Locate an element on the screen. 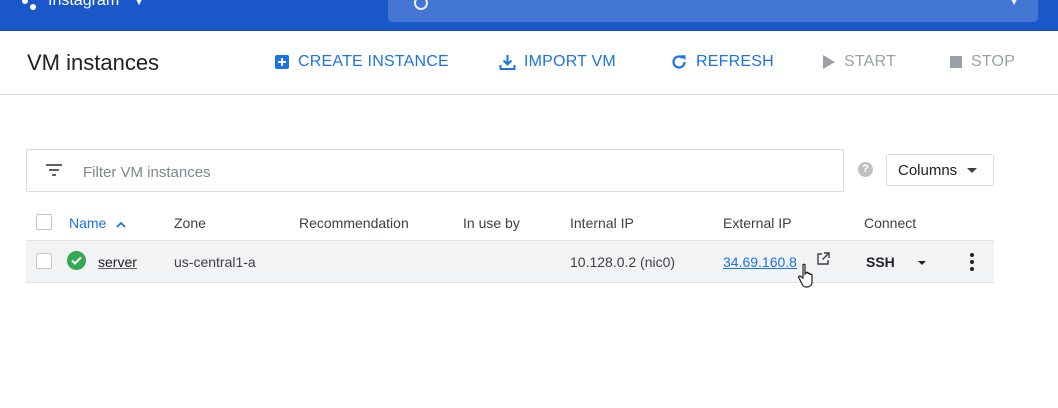 The width and height of the screenshot is (1058, 408). page-title: VM instances is located at coordinates (93, 62).